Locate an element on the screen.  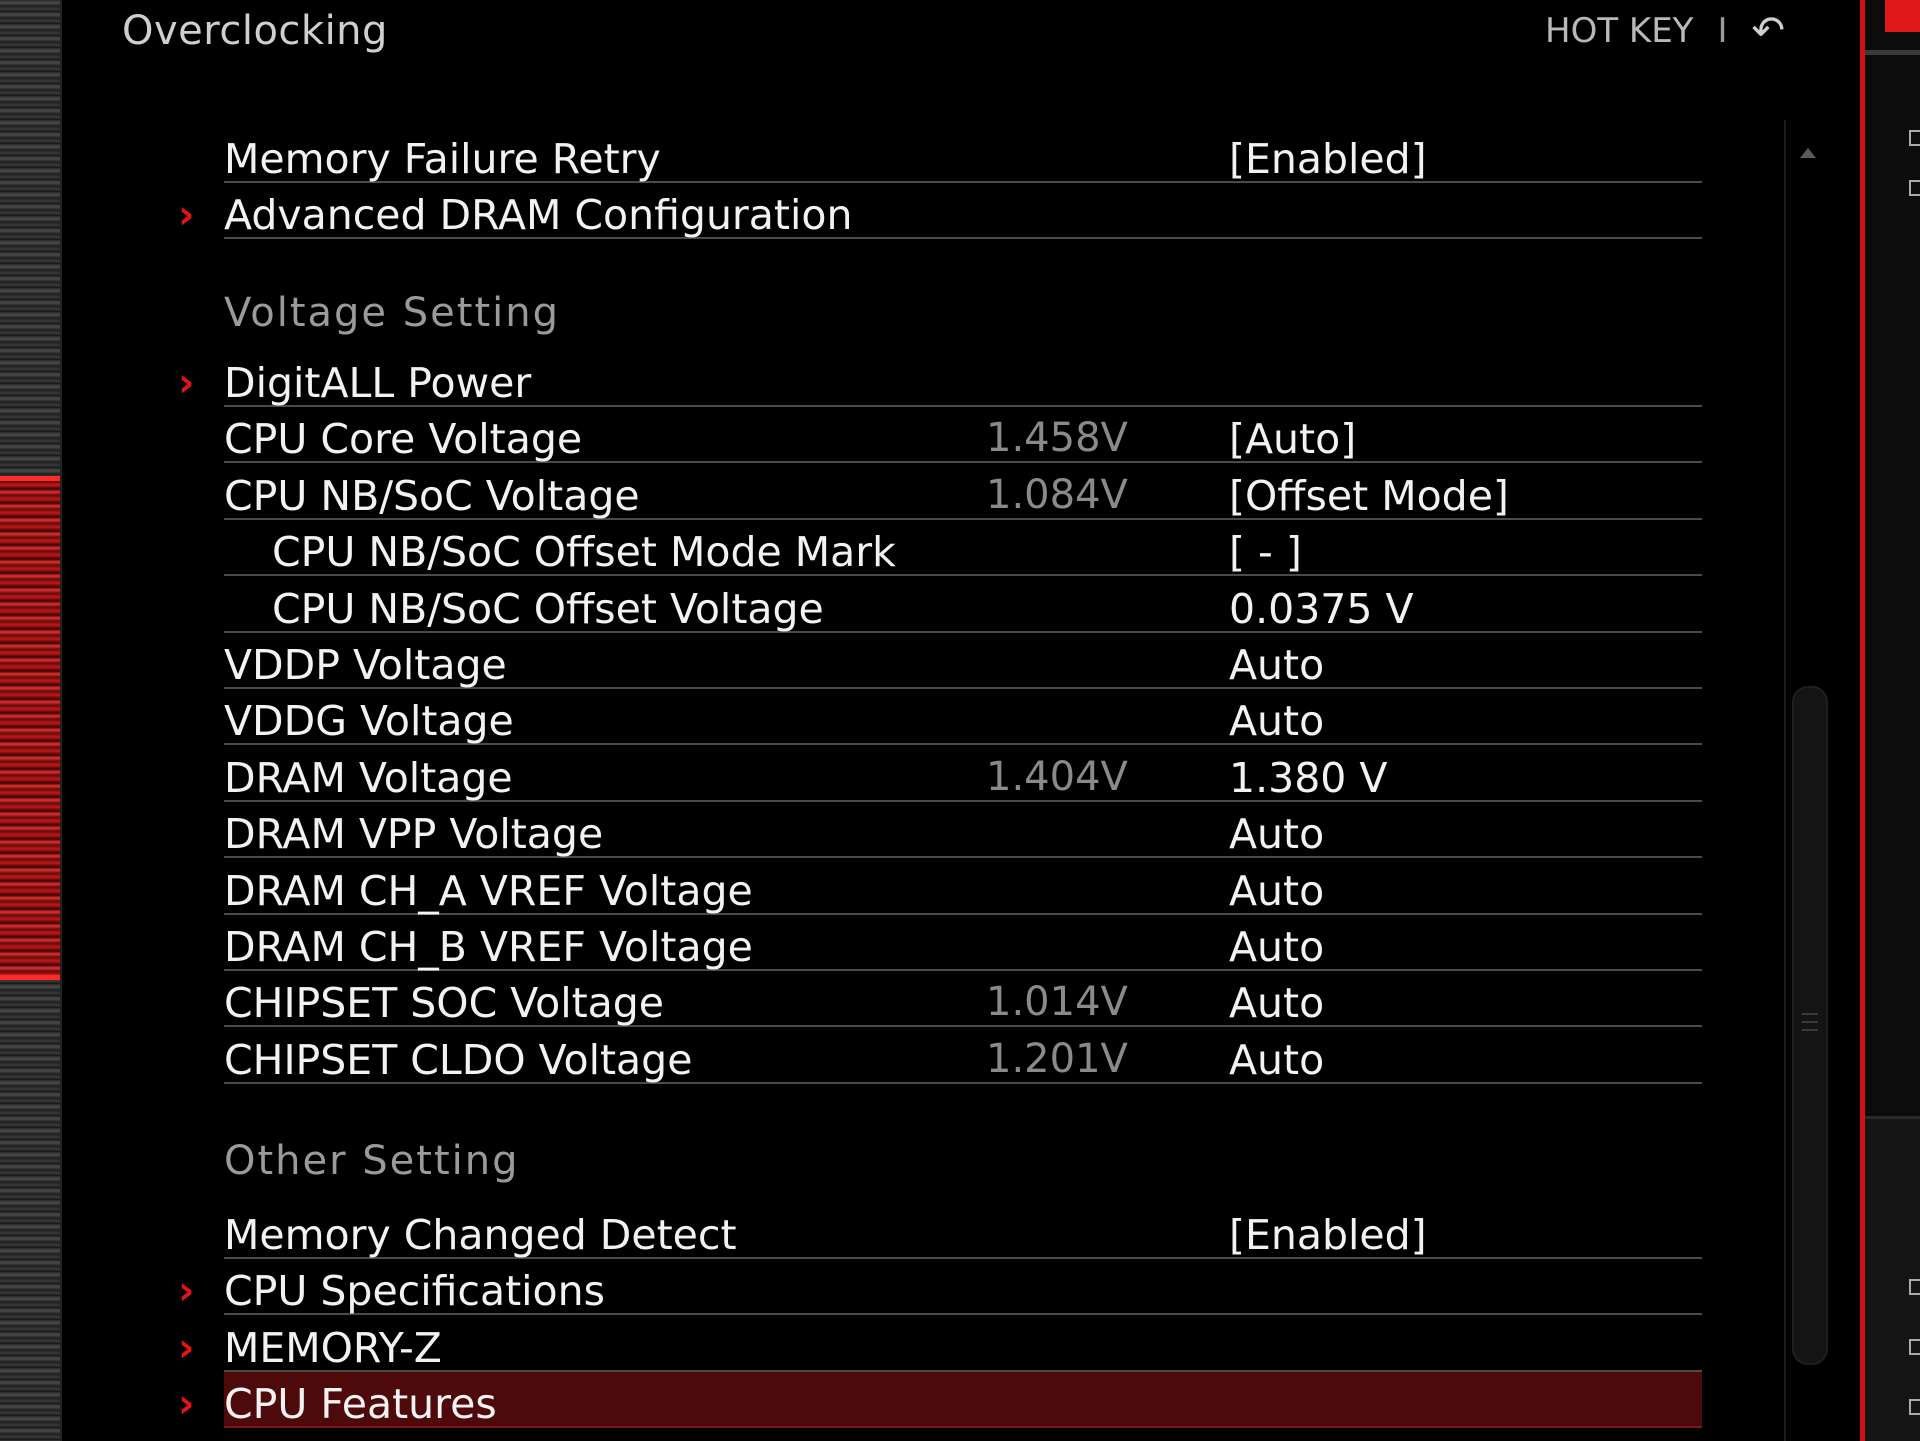
setting-label: CPU Features is located at coordinates (360, 1404).